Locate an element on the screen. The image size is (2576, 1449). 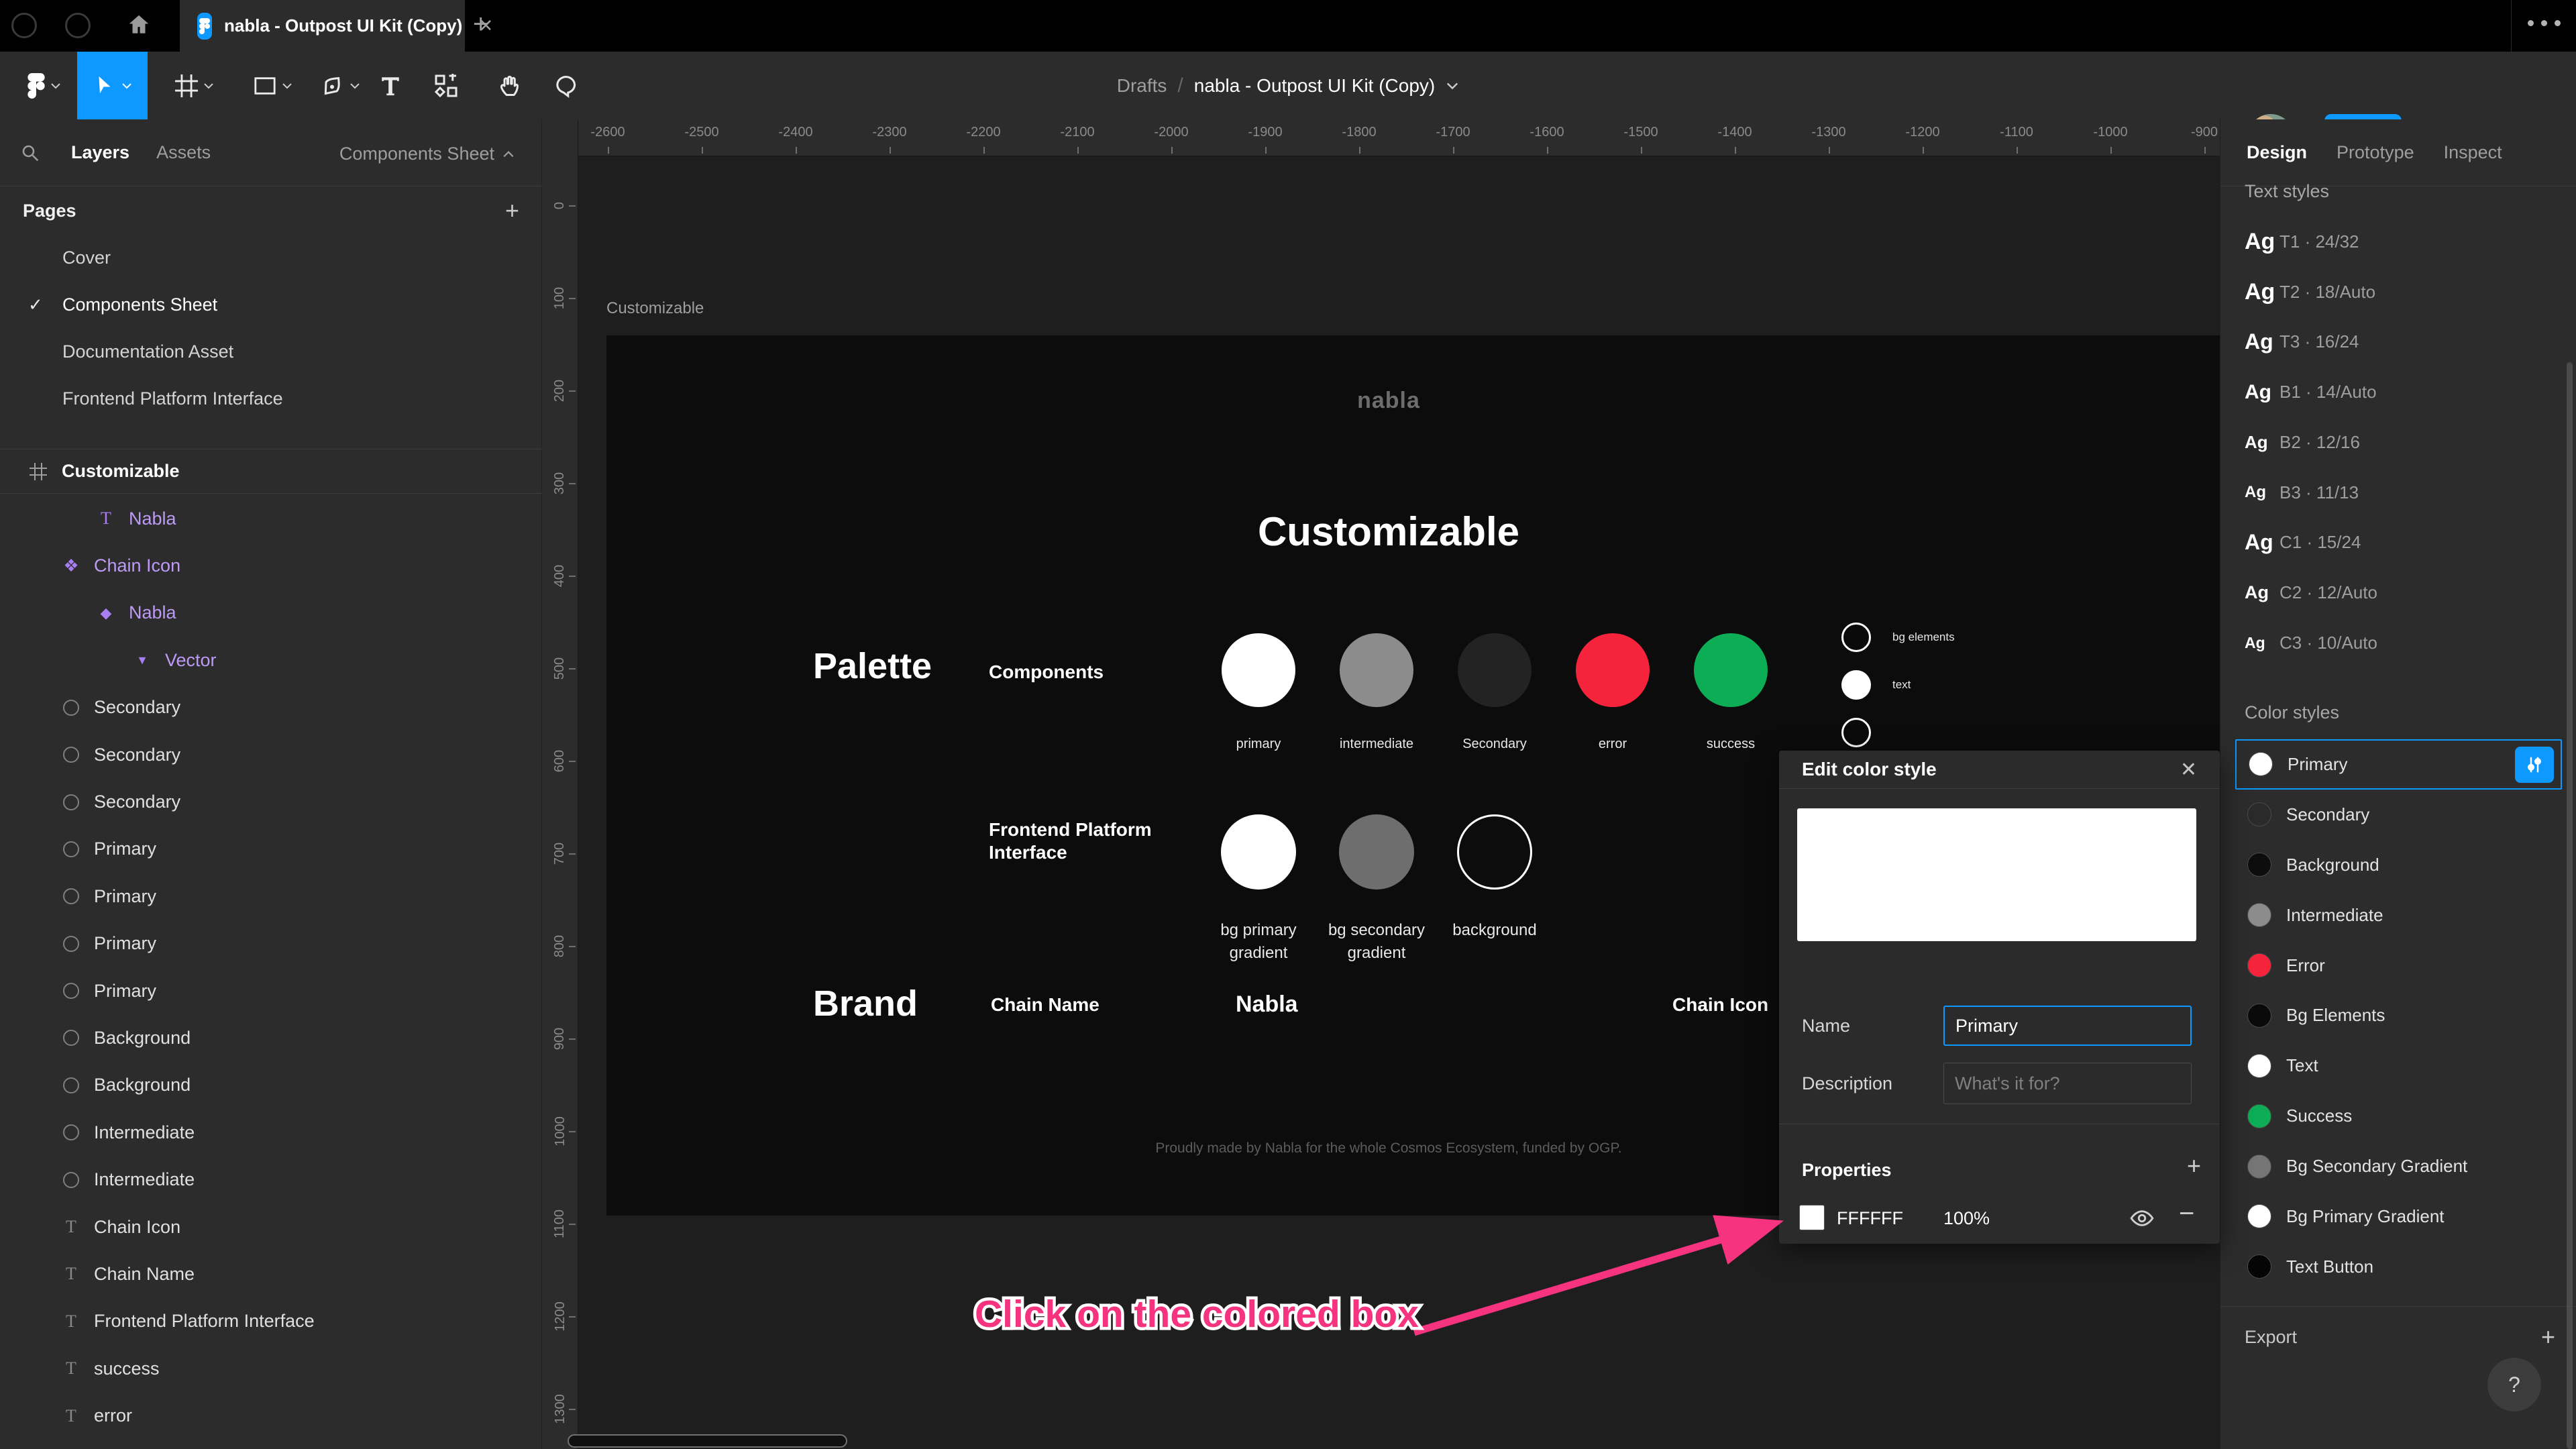
home-icon is located at coordinates (139, 25).